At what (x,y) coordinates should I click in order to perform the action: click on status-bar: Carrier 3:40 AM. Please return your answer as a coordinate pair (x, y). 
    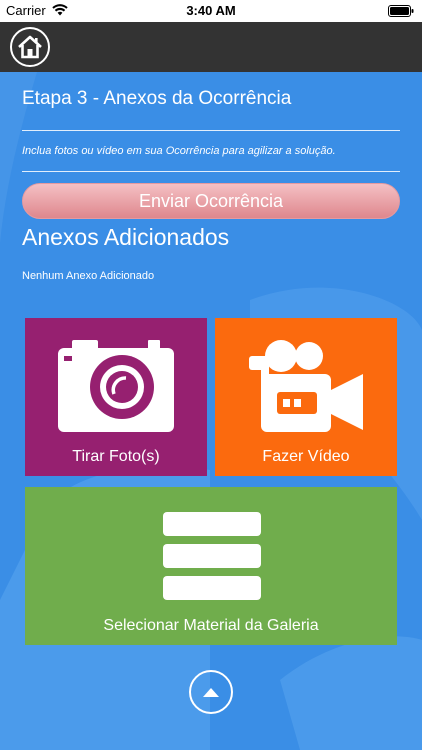
    Looking at the image, I should click on (211, 11).